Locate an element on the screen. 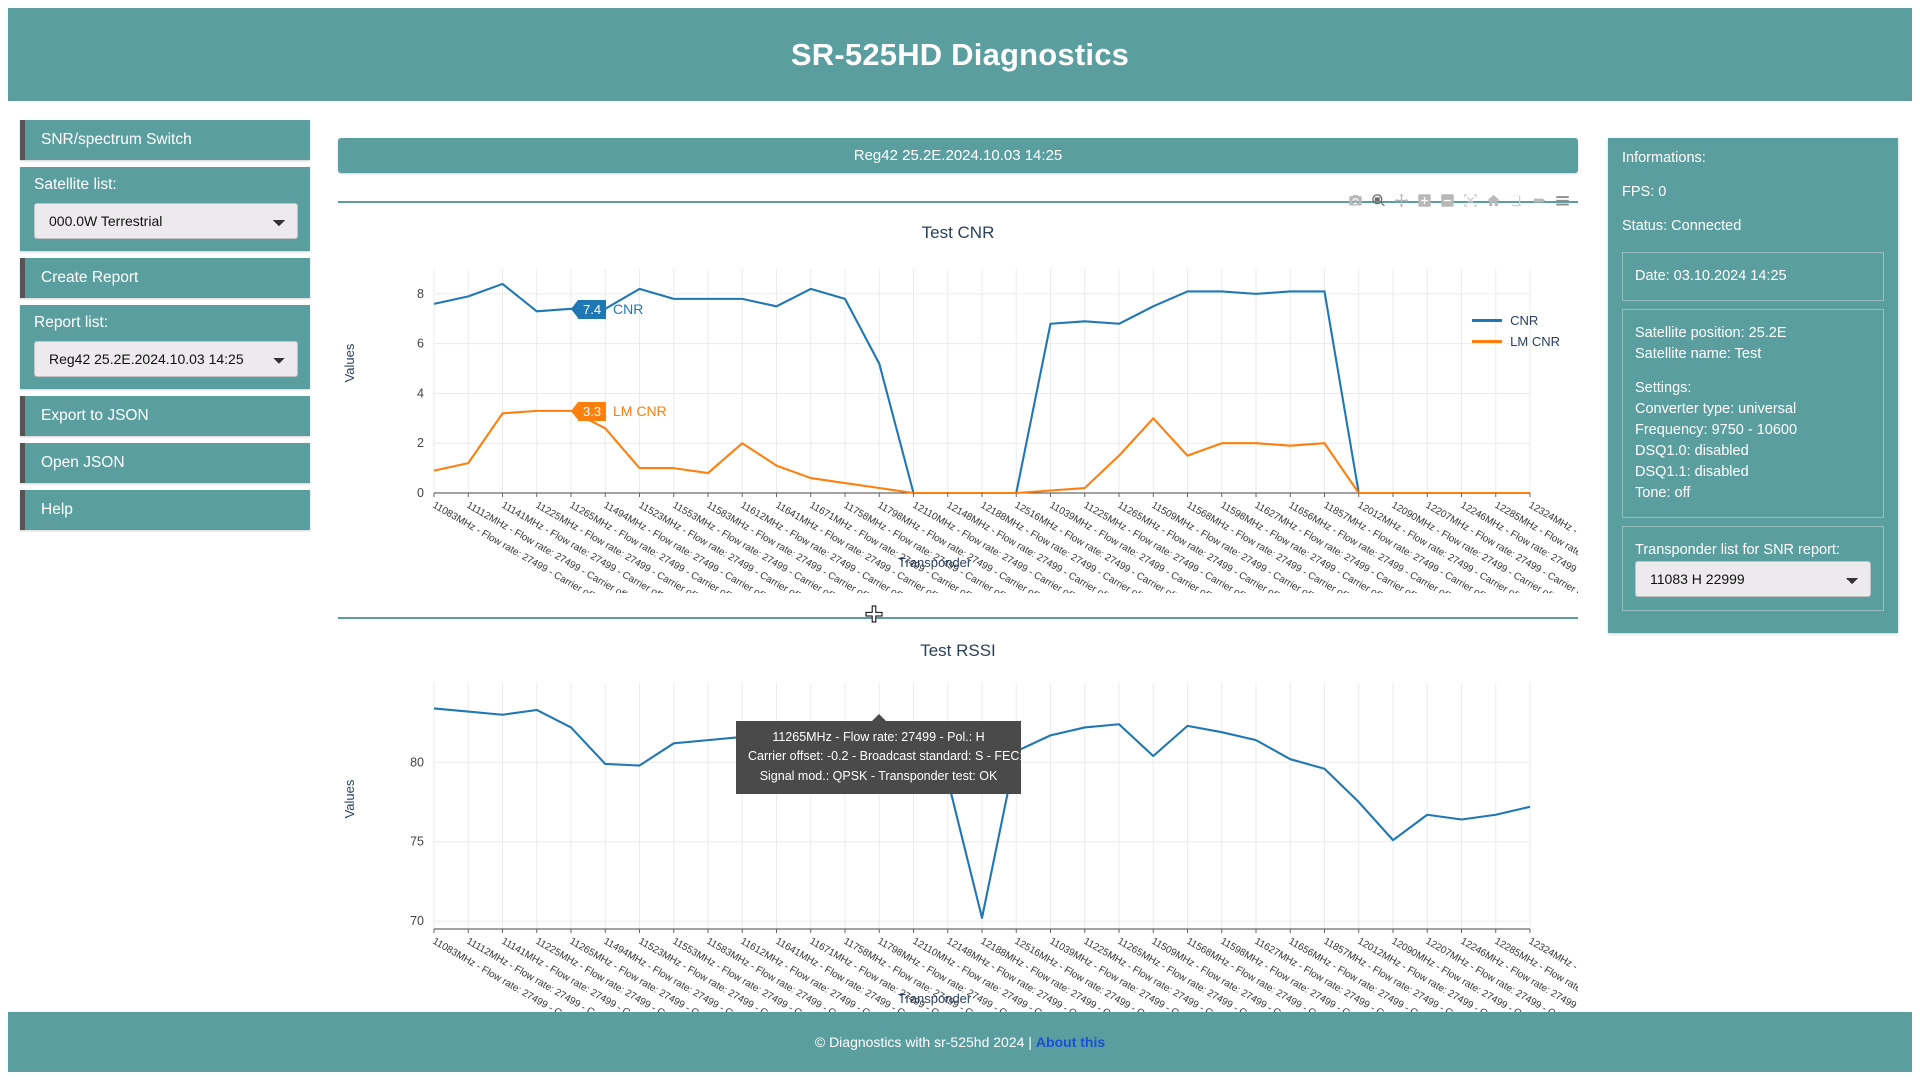 The width and height of the screenshot is (1920, 1080). dsq-10: DSQ1.0: disabled is located at coordinates (1692, 451).